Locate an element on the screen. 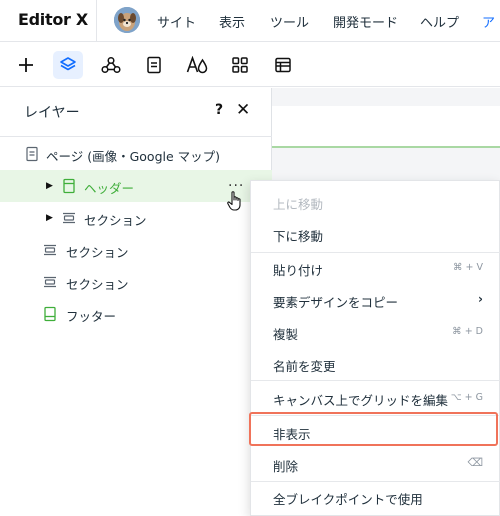 This screenshot has height=516, width=500. layers-button is located at coordinates (68, 65).